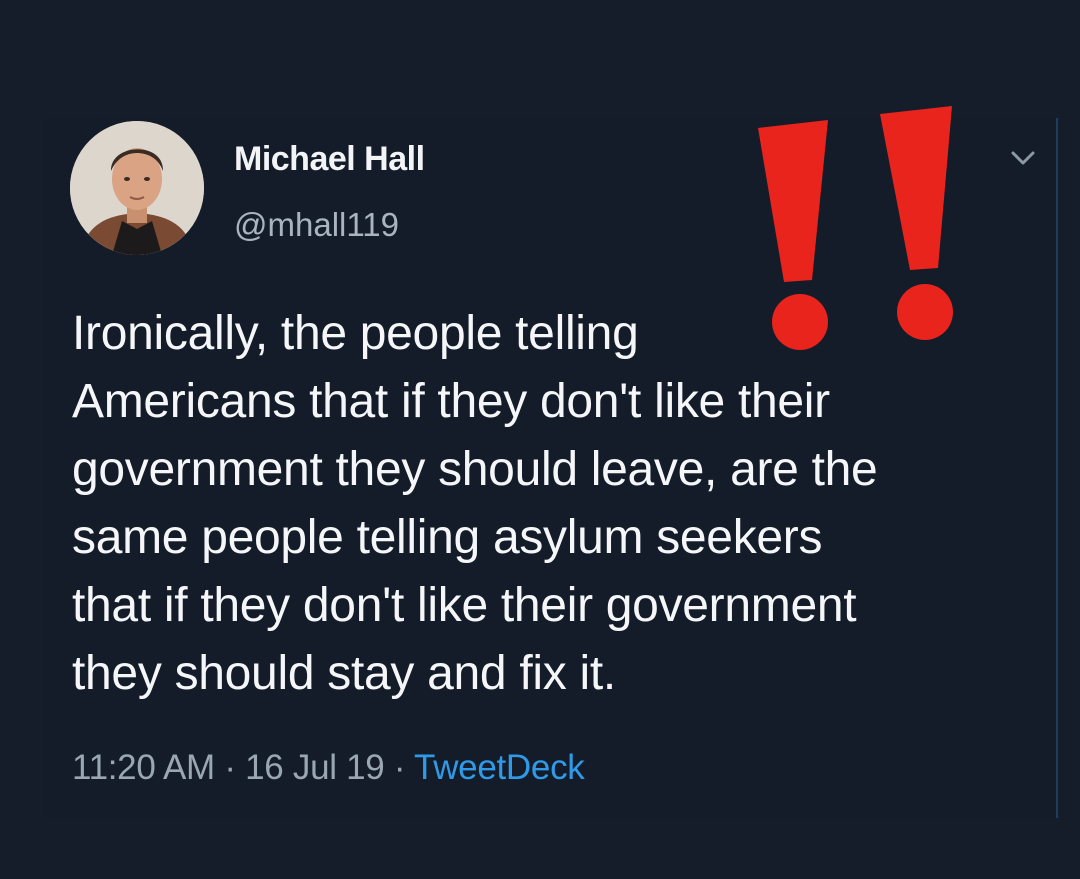 Image resolution: width=1080 pixels, height=879 pixels. What do you see at coordinates (855, 228) in the screenshot?
I see `double-exclamation-icon` at bounding box center [855, 228].